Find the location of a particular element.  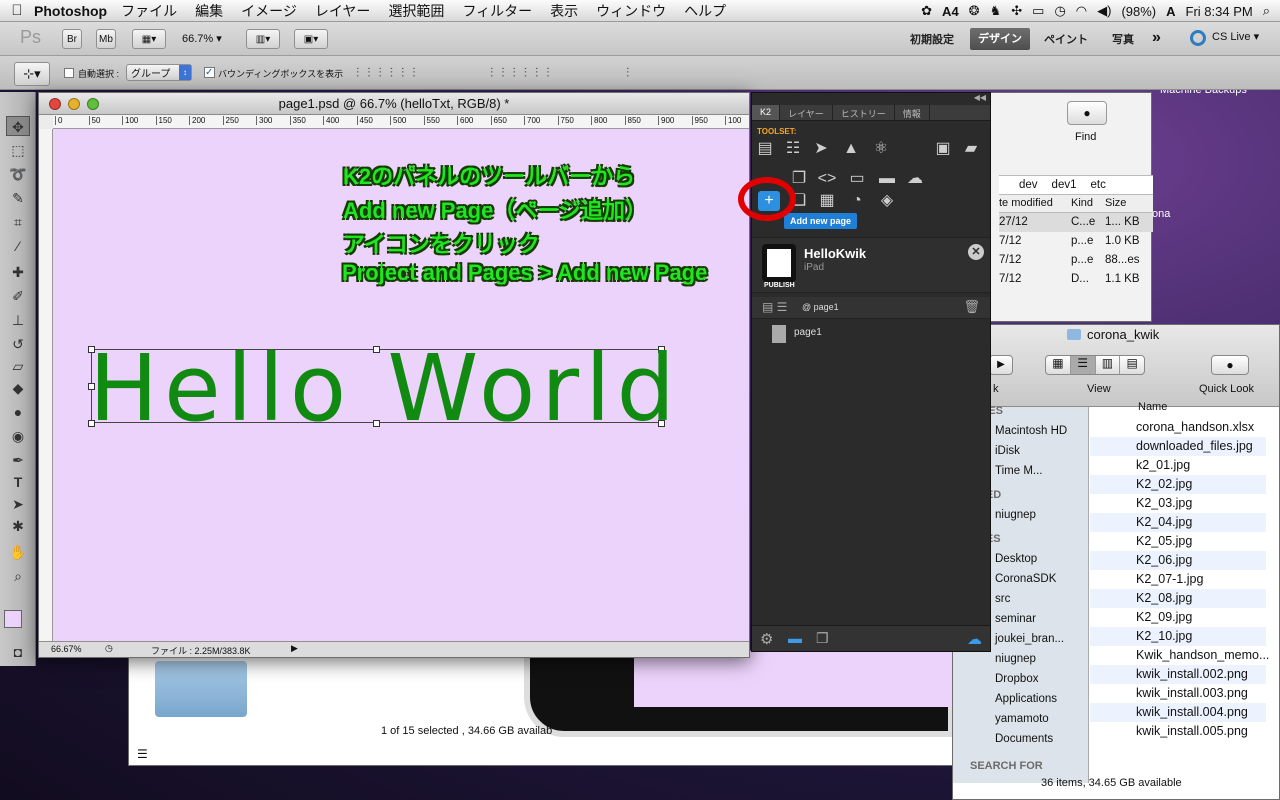

eraser-tool-icon: ▱ is located at coordinates (18, 366).